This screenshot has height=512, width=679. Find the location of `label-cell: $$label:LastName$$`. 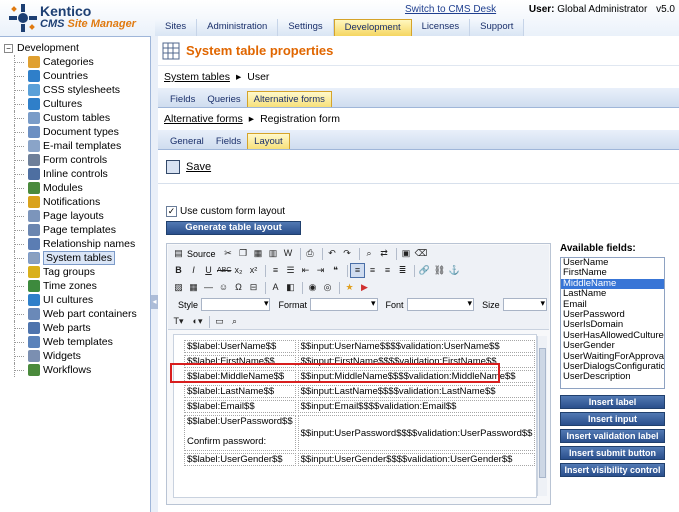

label-cell: $$label:LastName$$ is located at coordinates (240, 391).